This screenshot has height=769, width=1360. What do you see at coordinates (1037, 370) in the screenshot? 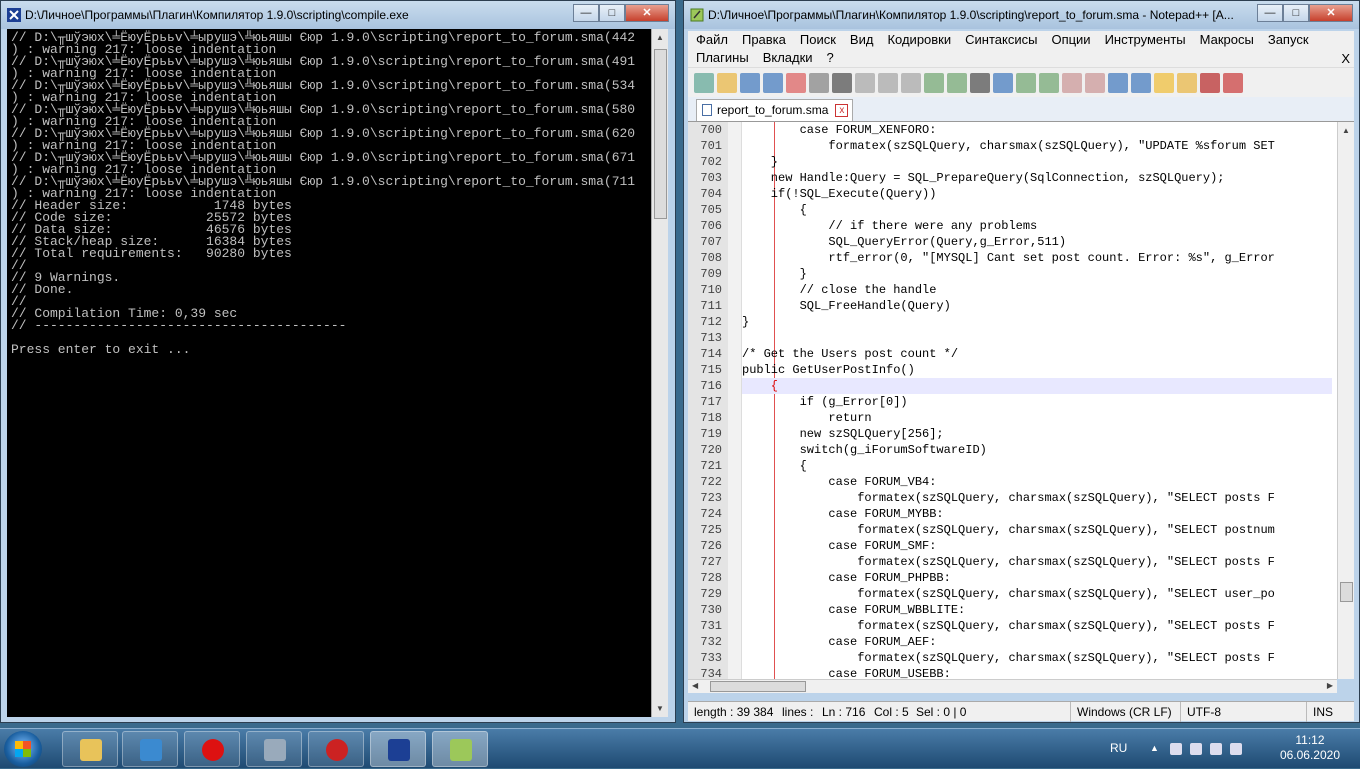
I see `code-line: public GetUserPostInfo()` at bounding box center [1037, 370].